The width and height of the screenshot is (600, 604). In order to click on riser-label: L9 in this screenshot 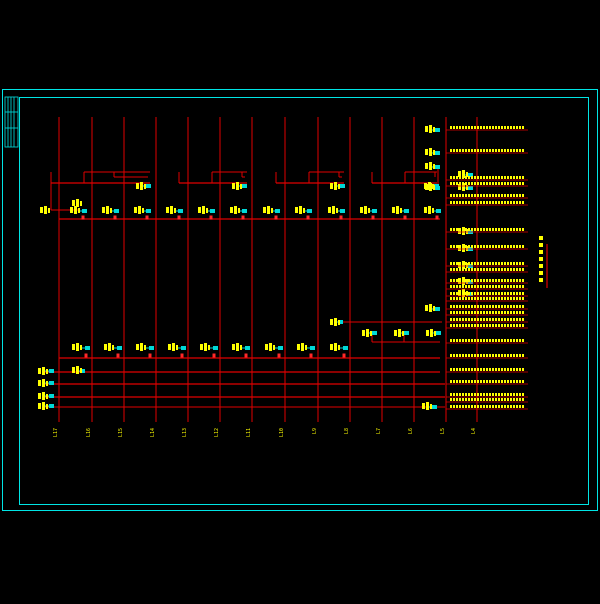, I will do `click(315, 431)`.